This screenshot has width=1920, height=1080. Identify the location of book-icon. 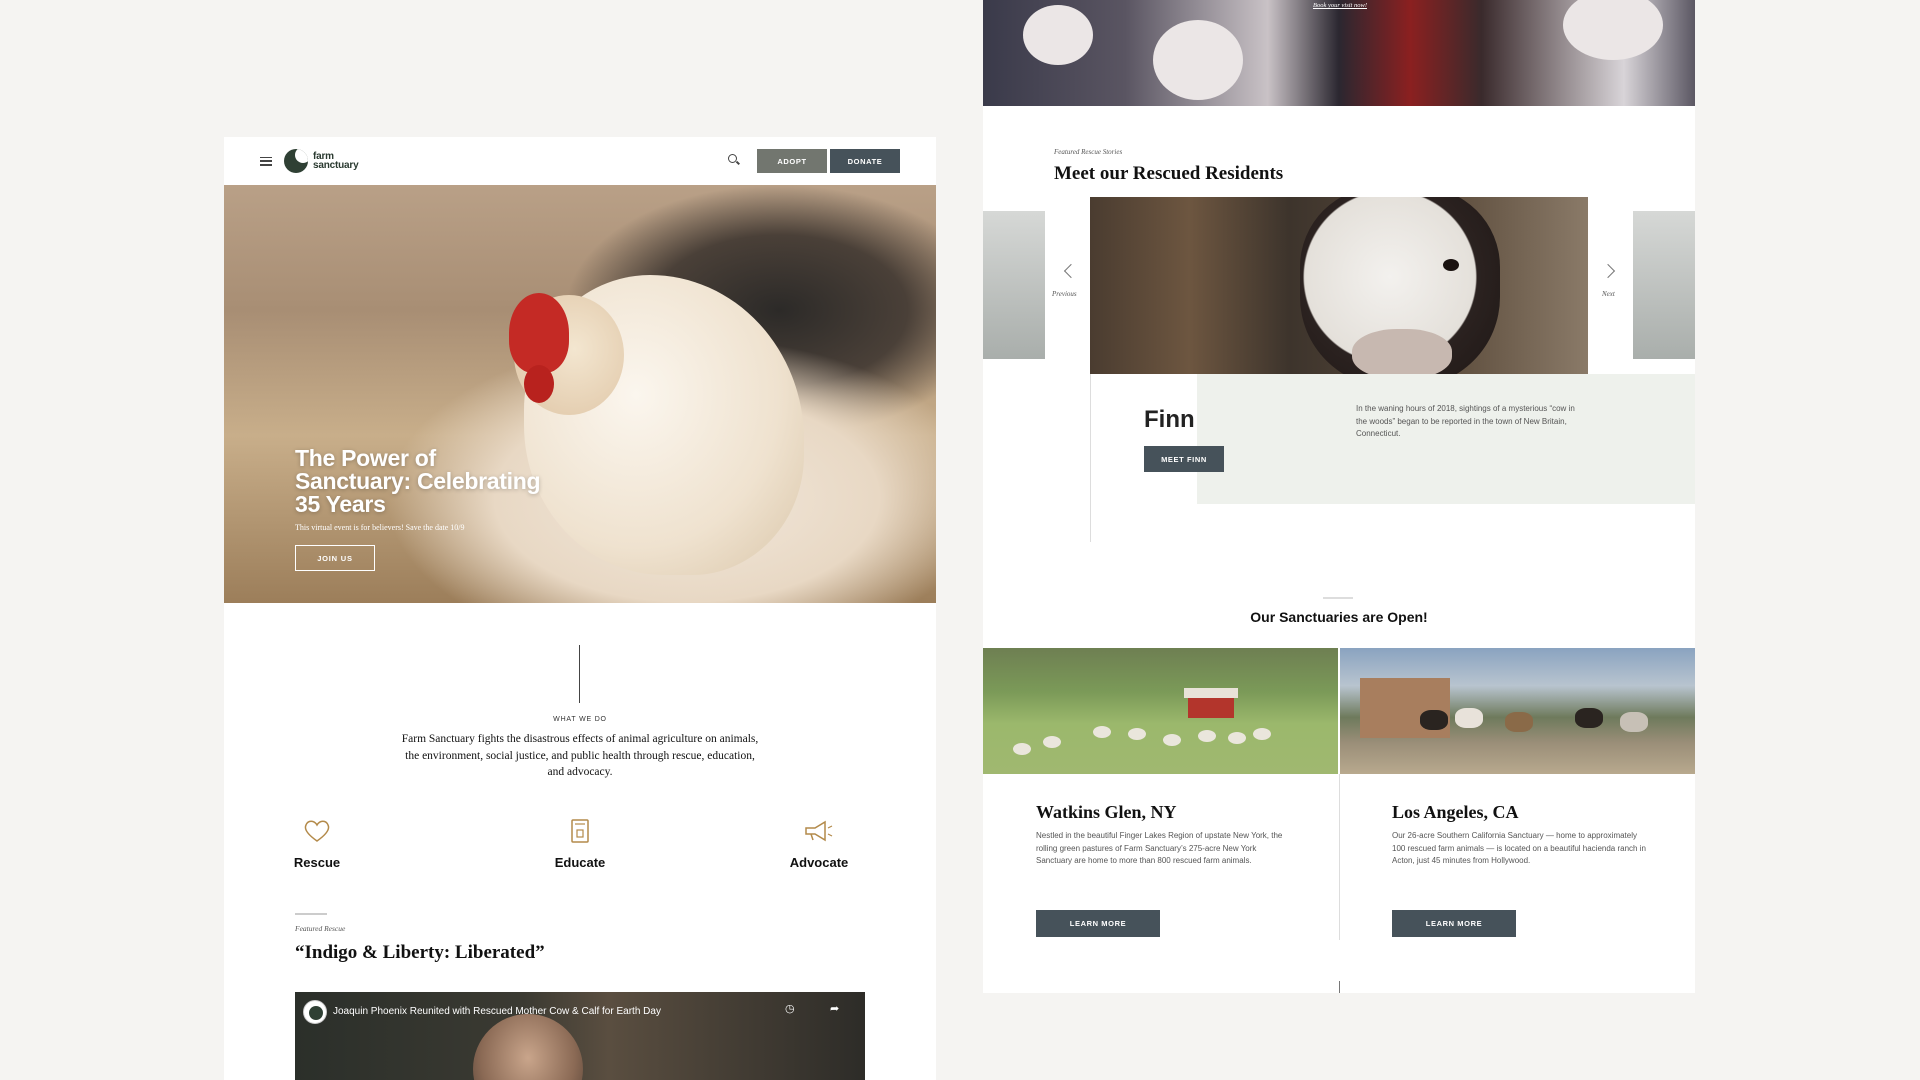
(580, 831).